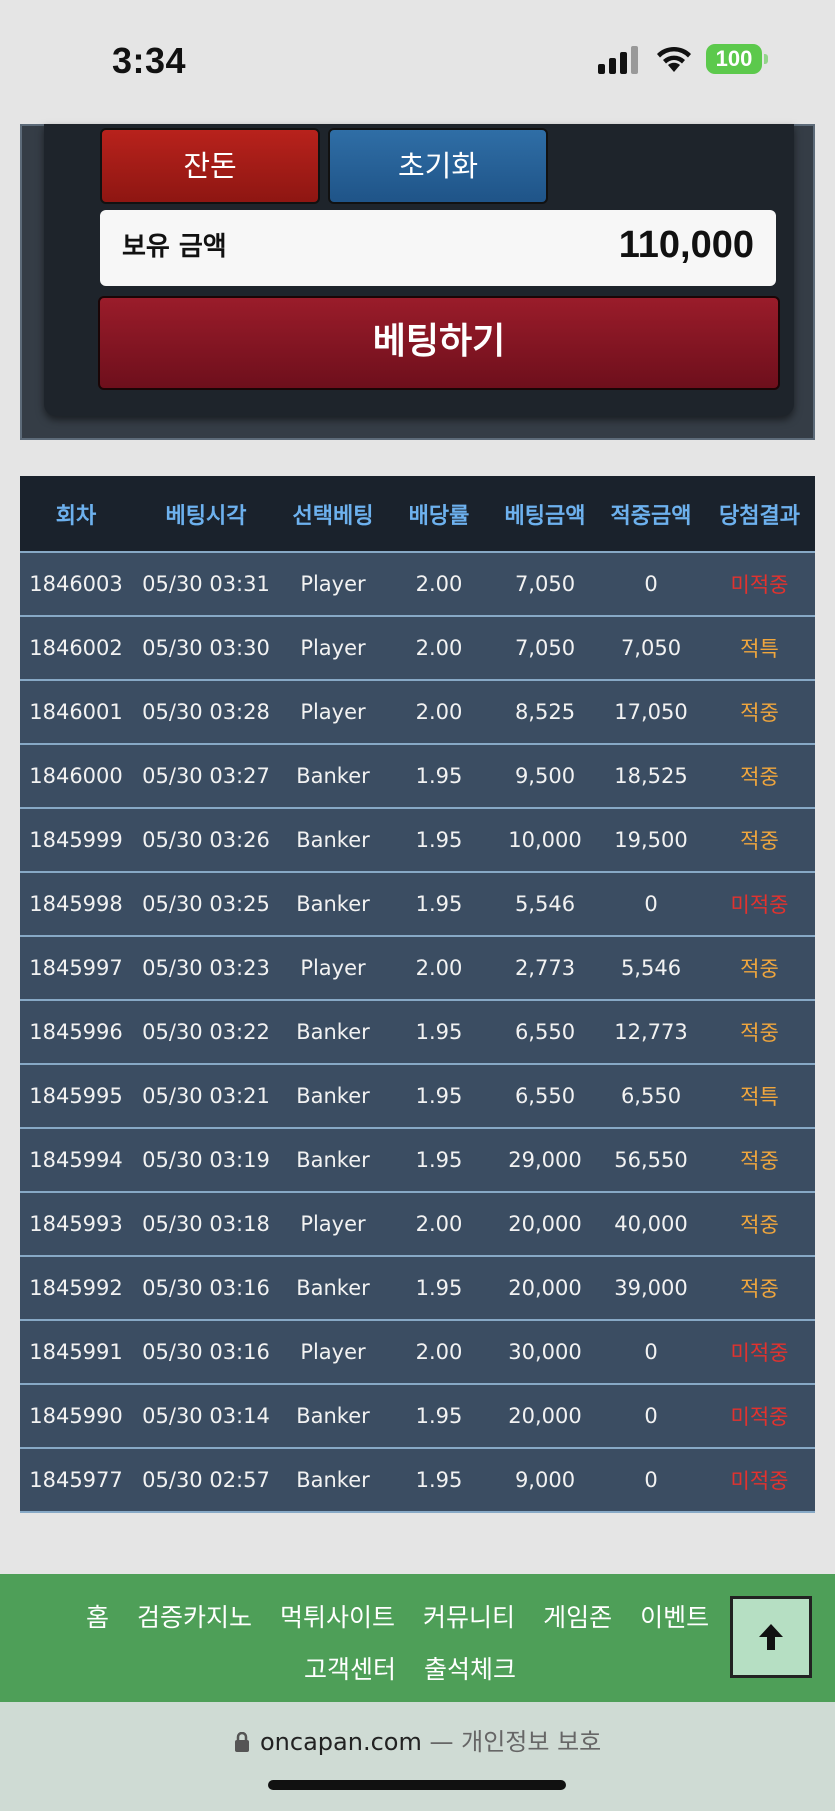 Image resolution: width=835 pixels, height=1811 pixels. What do you see at coordinates (242, 1741) in the screenshot?
I see `lock-icon` at bounding box center [242, 1741].